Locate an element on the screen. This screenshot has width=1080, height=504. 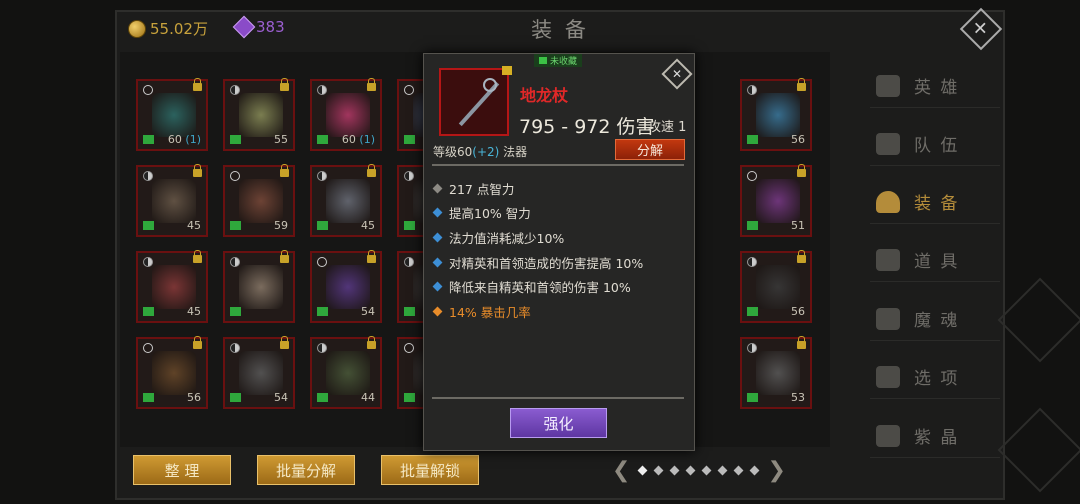
favorite-toggle: 未收藏 is located at coordinates (558, 60).